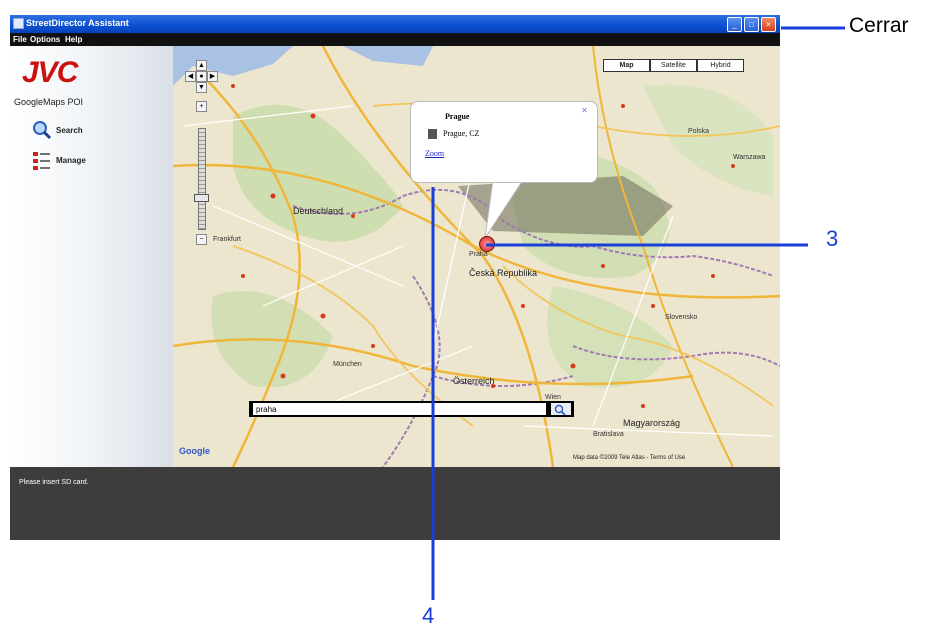 This screenshot has width=942, height=630. What do you see at coordinates (20, 39) in the screenshot?
I see `menu-file: File` at bounding box center [20, 39].